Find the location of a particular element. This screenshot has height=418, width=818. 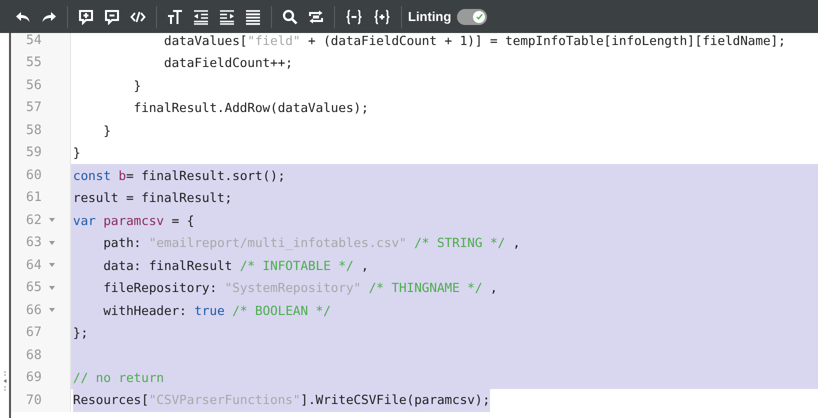

code-line: const b= finalResult.sort(); is located at coordinates (179, 175).